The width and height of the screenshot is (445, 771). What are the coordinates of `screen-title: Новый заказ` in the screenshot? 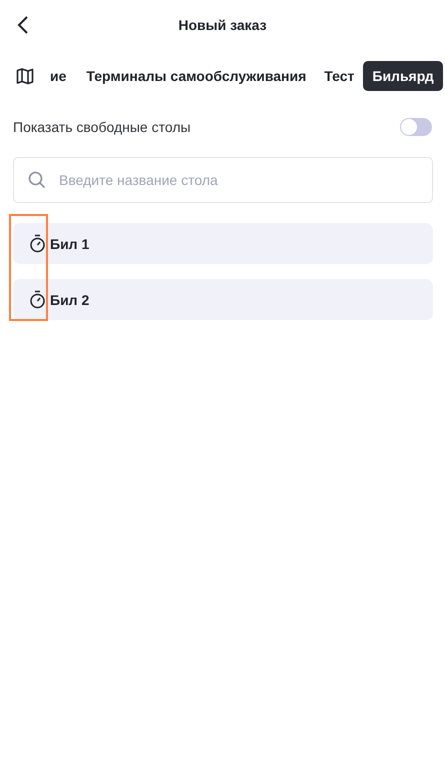 It's located at (222, 25).